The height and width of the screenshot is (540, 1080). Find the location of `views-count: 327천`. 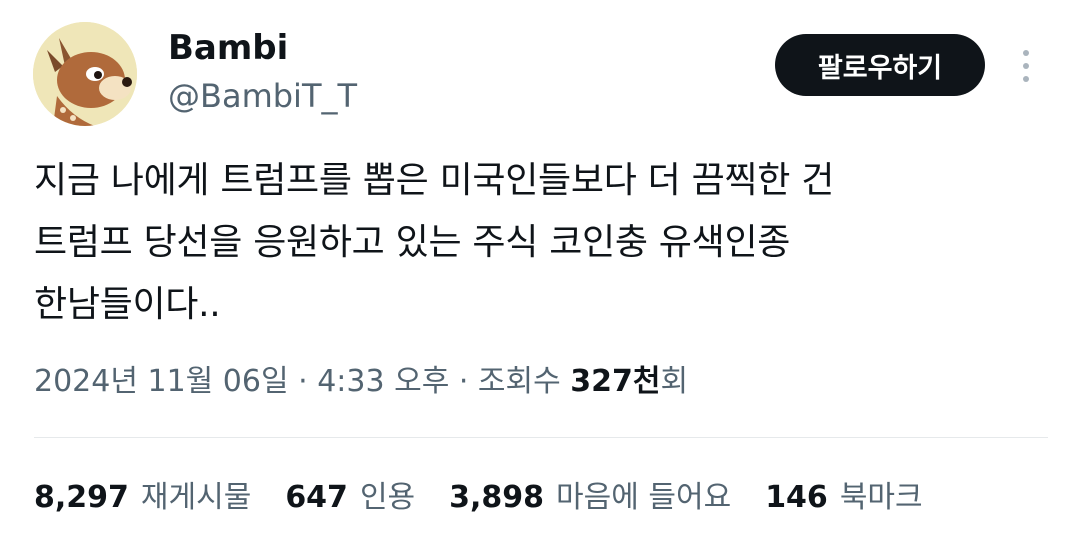

views-count: 327천 is located at coordinates (615, 381).